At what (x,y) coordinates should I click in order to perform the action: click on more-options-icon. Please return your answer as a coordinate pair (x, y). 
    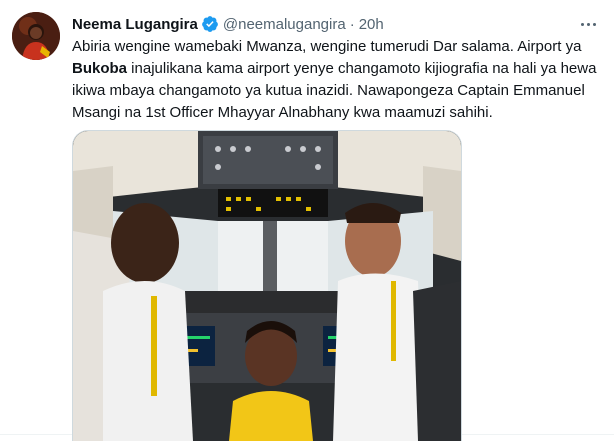
    Looking at the image, I should click on (588, 24).